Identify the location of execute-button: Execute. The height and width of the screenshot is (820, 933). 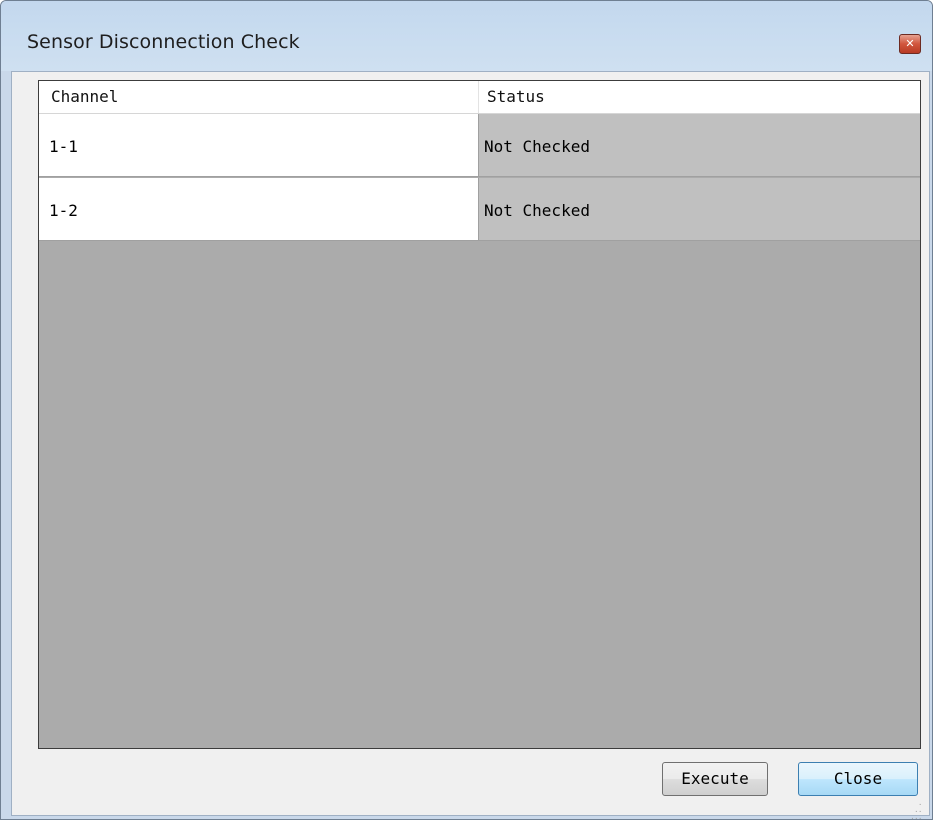
(715, 779).